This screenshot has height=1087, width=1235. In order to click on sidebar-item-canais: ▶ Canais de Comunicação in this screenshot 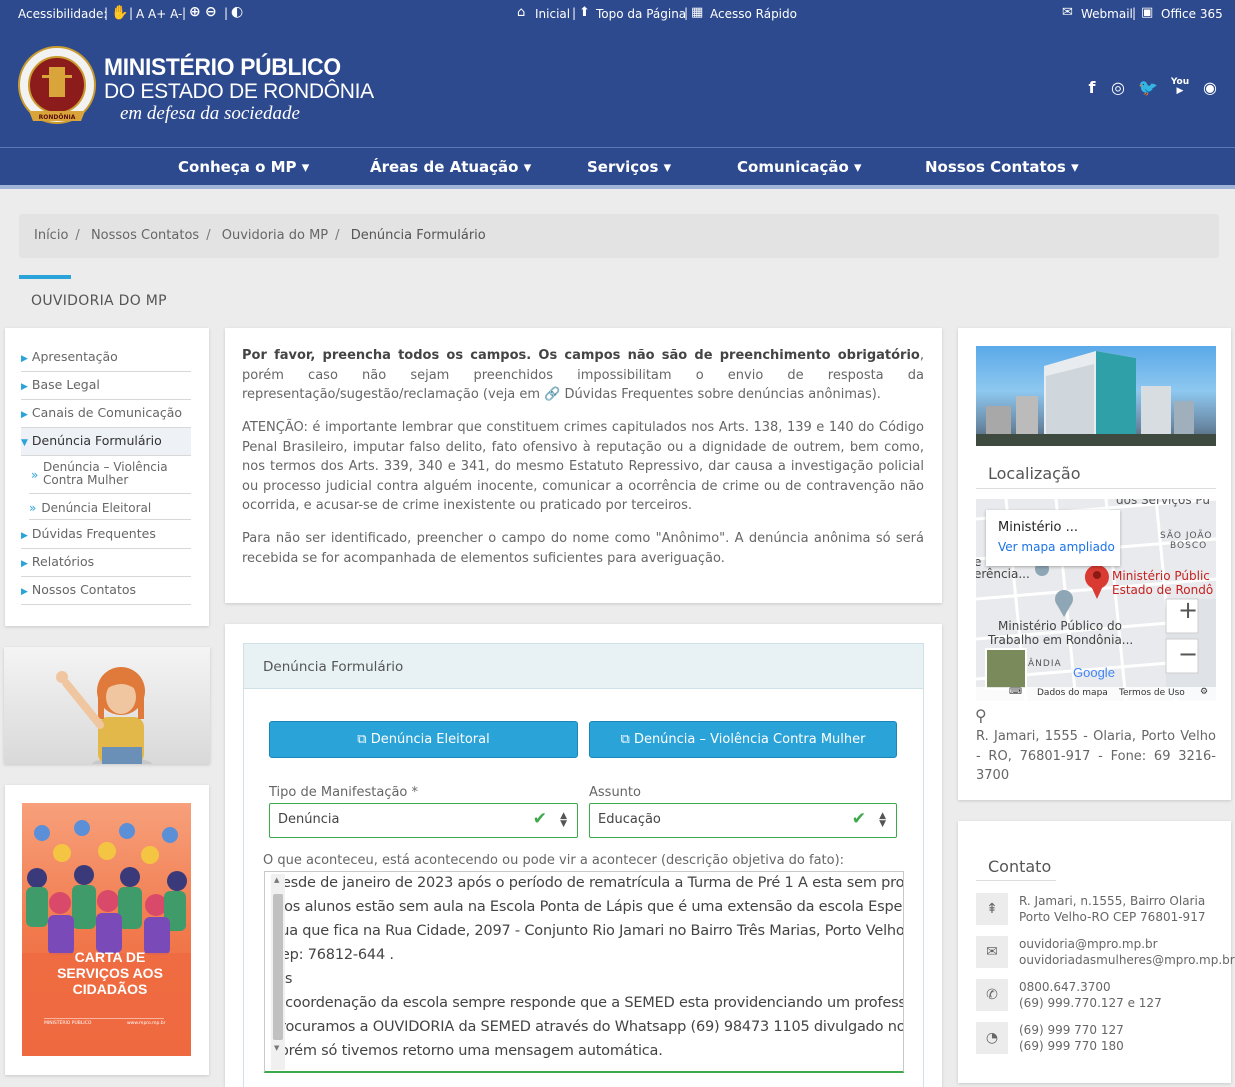, I will do `click(106, 414)`.